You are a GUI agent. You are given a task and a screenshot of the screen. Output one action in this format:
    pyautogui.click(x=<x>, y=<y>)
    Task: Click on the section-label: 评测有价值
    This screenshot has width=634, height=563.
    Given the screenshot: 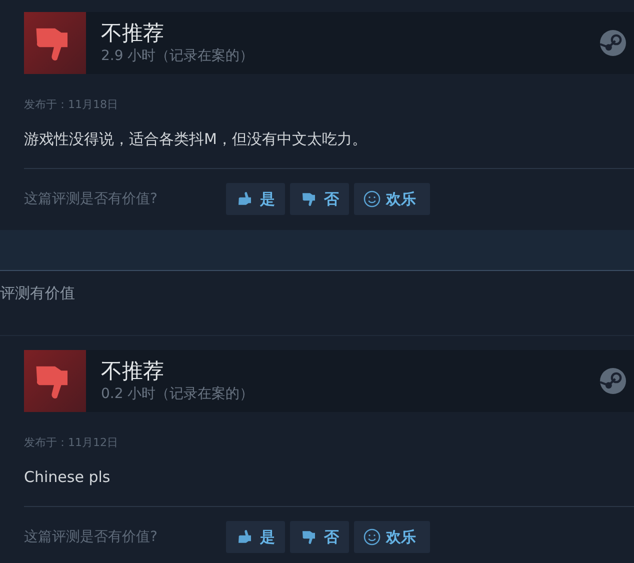 What is the action you would take?
    pyautogui.click(x=38, y=293)
    